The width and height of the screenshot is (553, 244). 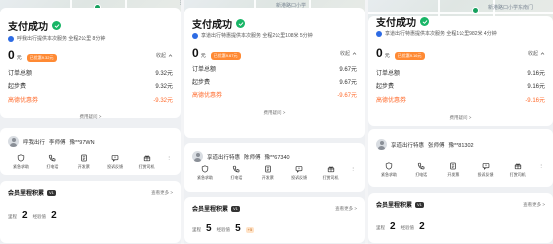 What do you see at coordinates (389, 174) in the screenshot?
I see `action-label: 紧急求助` at bounding box center [389, 174].